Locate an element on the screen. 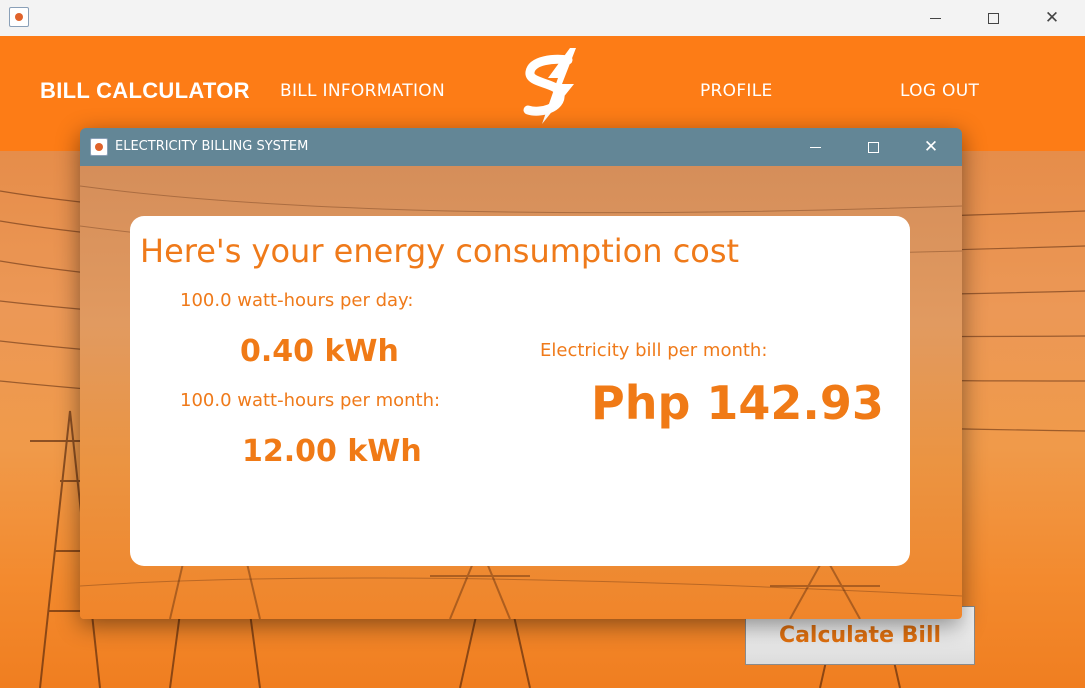 The image size is (1085, 688). maximize-button is located at coordinates (993, 18).